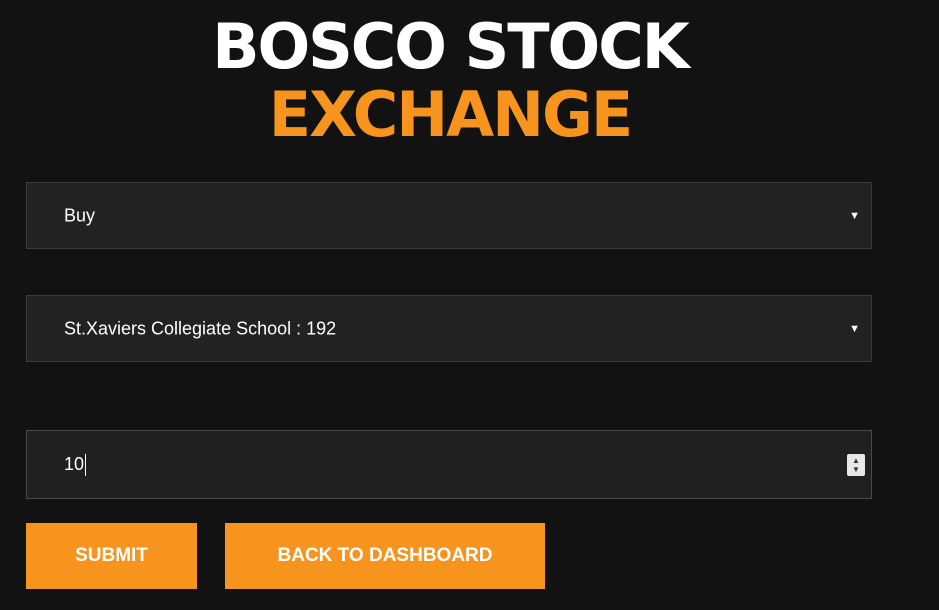 The image size is (939, 610). Describe the element at coordinates (111, 556) in the screenshot. I see `submit-button: SUBMIT` at that location.